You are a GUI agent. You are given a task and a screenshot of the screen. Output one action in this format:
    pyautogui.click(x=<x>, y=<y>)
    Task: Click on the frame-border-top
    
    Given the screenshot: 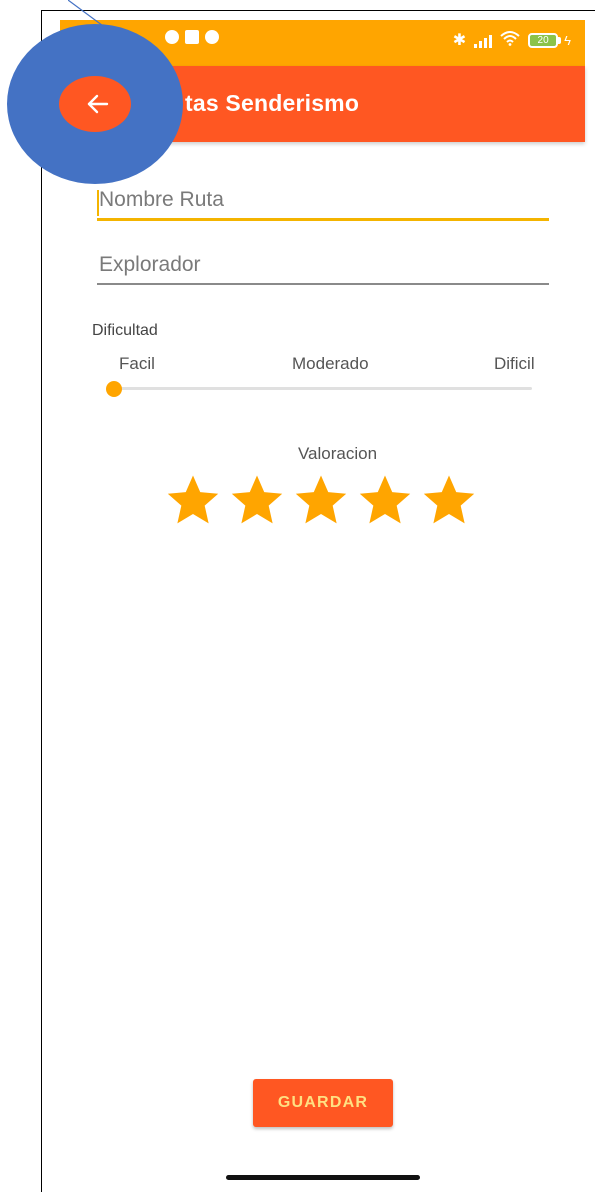 What is the action you would take?
    pyautogui.click(x=318, y=10)
    